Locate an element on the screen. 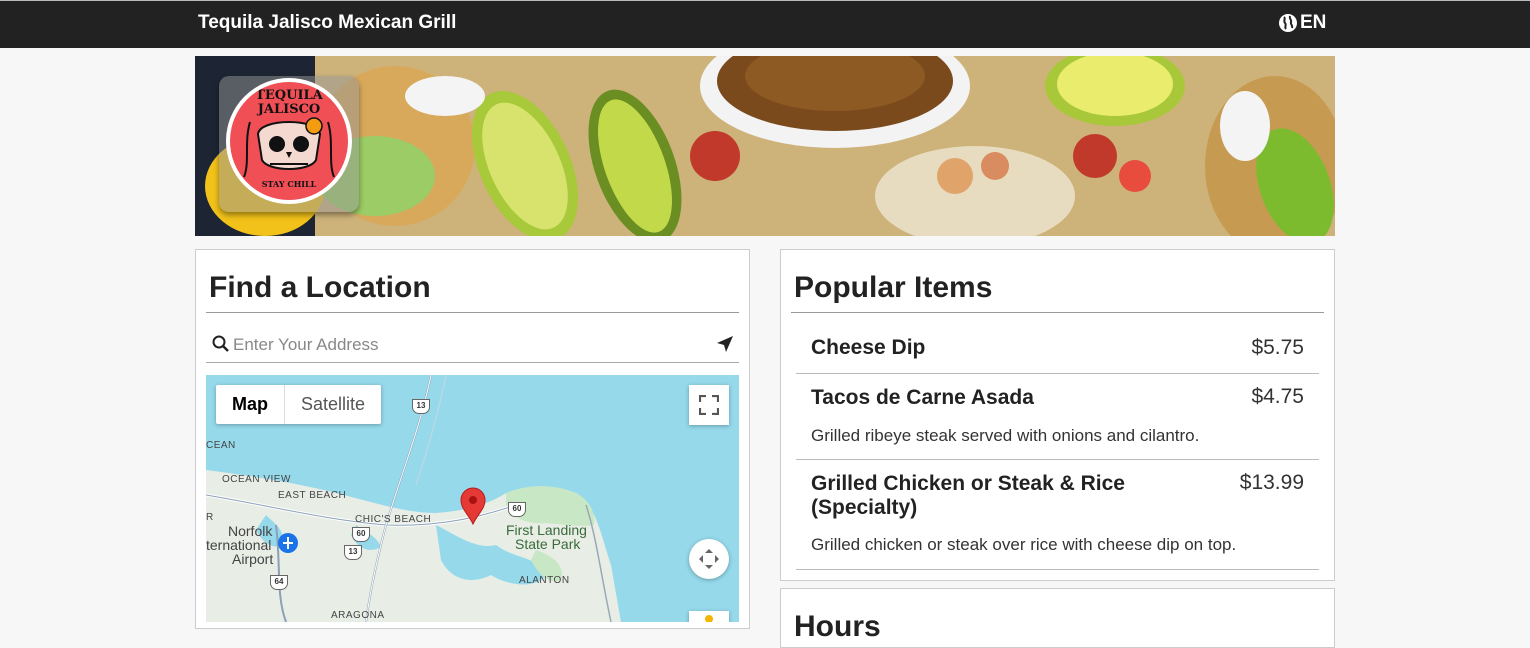 The width and height of the screenshot is (1530, 648). search-icon is located at coordinates (220, 343).